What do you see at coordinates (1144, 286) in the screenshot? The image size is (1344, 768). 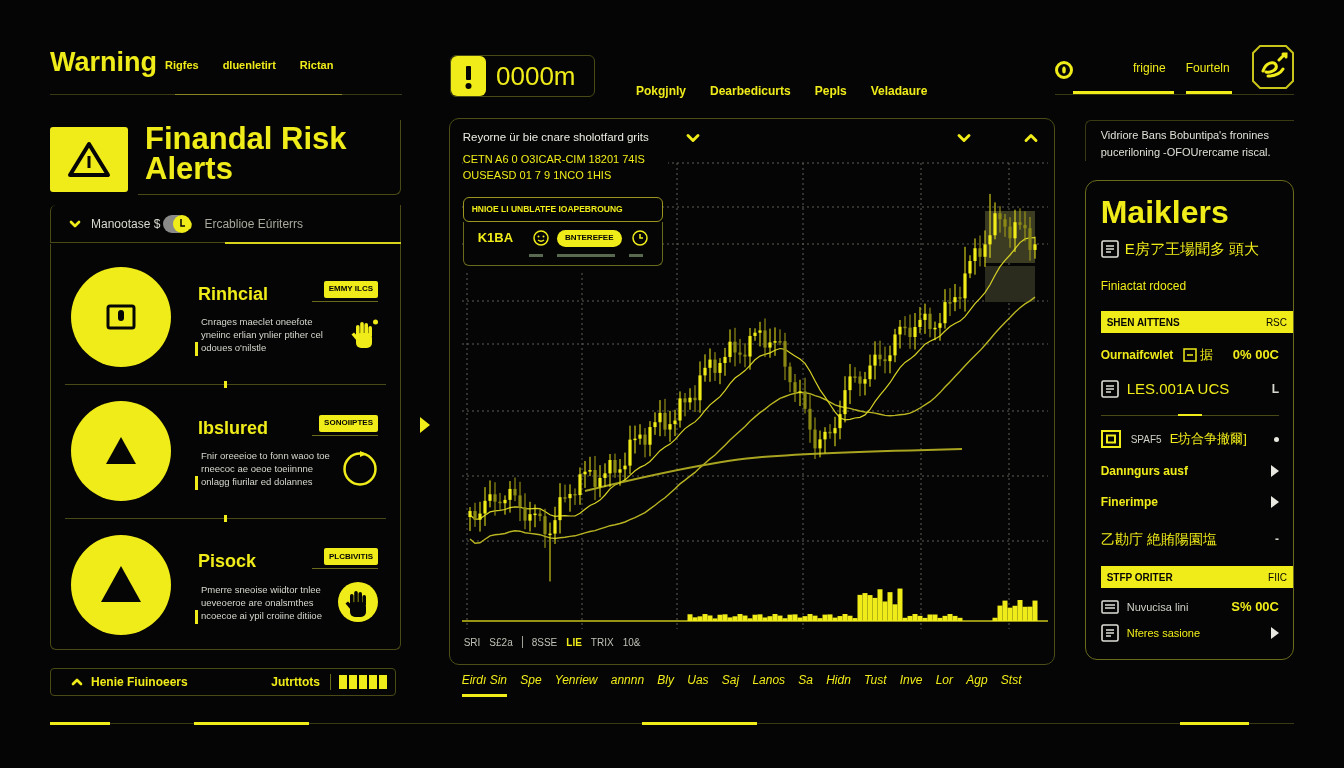 I see `panel-caption: Finiactat rdoced` at bounding box center [1144, 286].